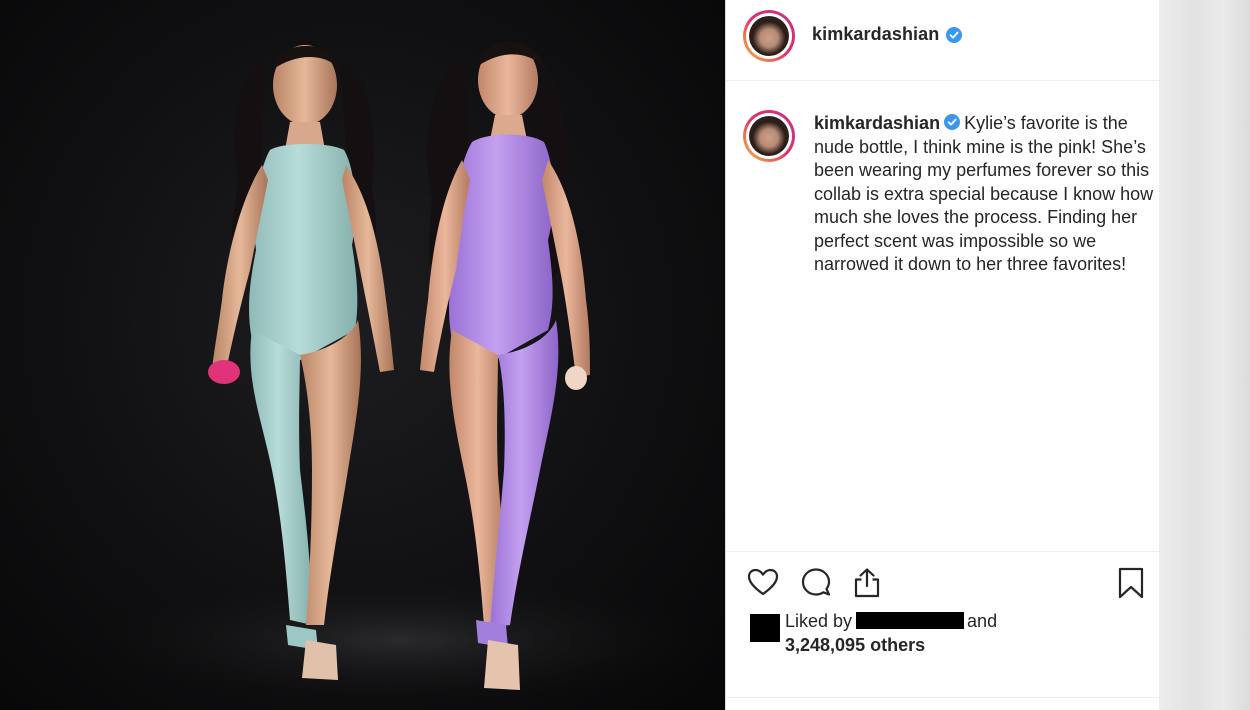 The width and height of the screenshot is (1250, 710). I want to click on bottom-divider, so click(942, 697).